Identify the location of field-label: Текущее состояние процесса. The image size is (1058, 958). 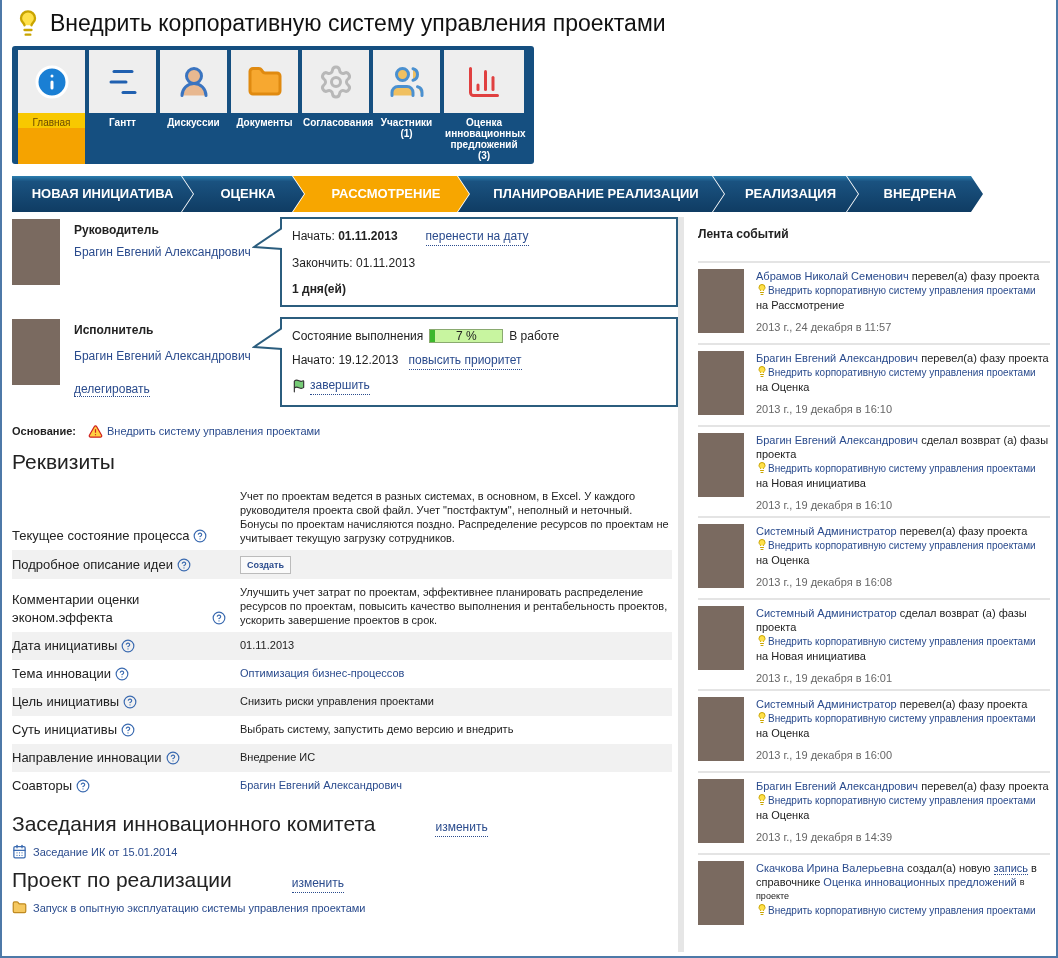
(101, 536).